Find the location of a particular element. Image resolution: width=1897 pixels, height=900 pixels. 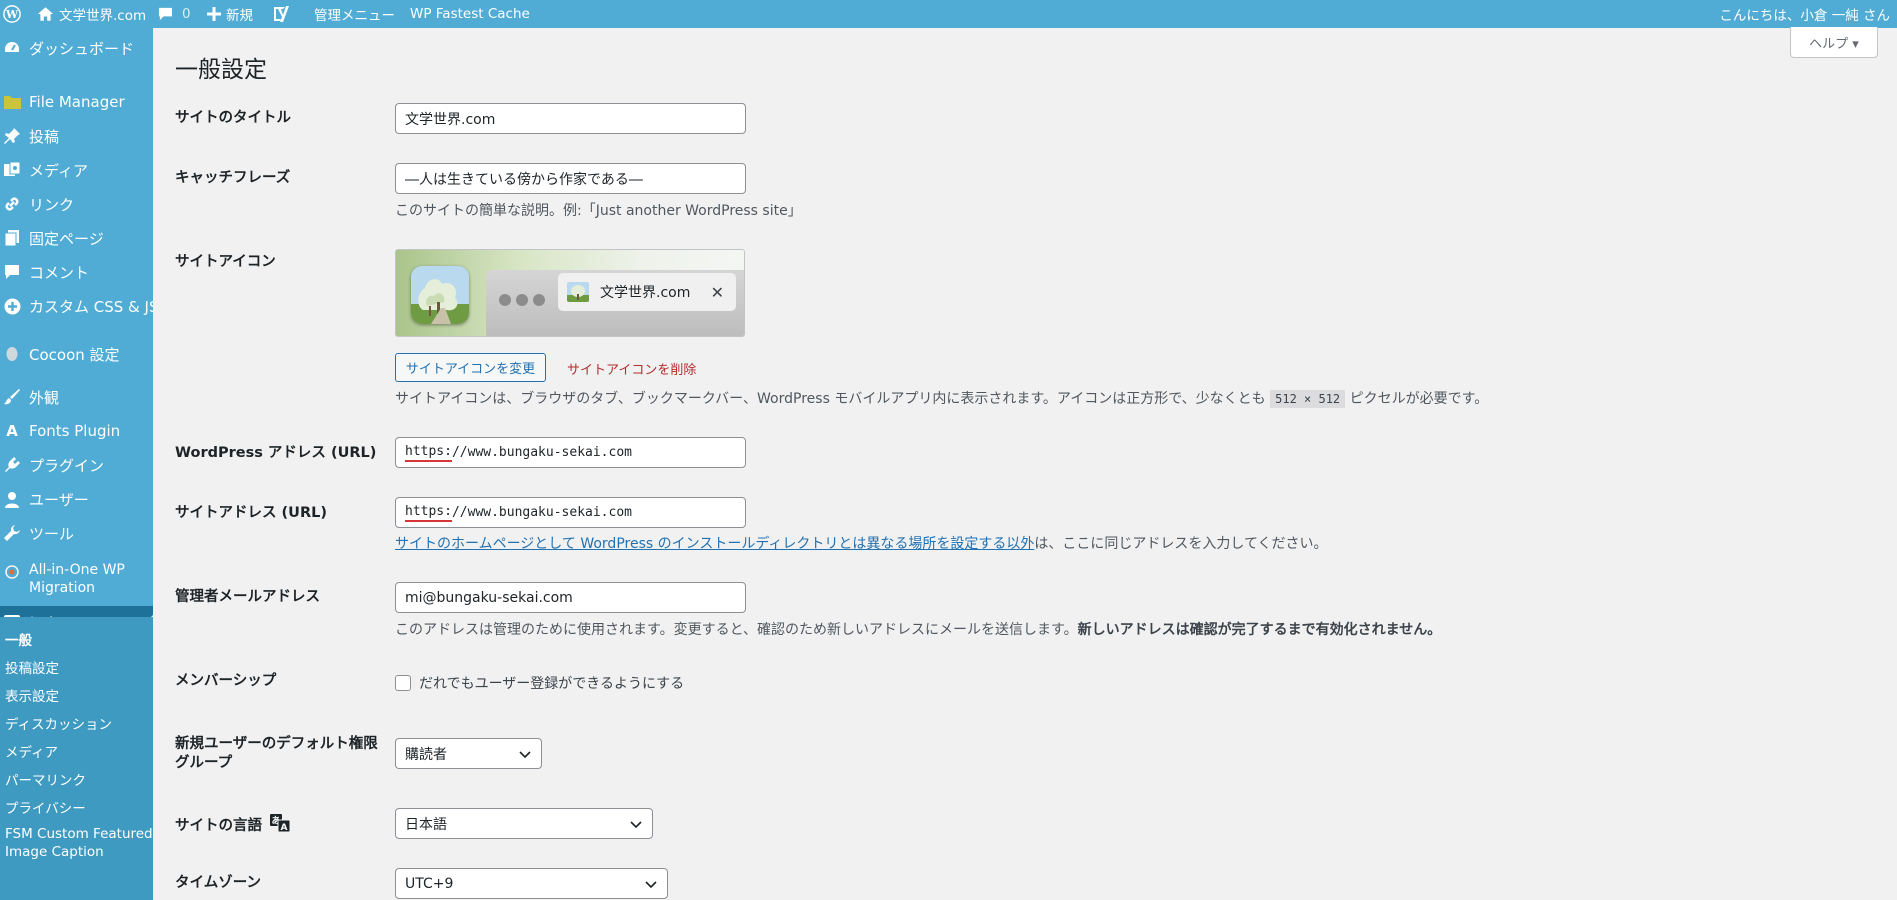

help-label: ヘルプ ▾ is located at coordinates (1834, 44).